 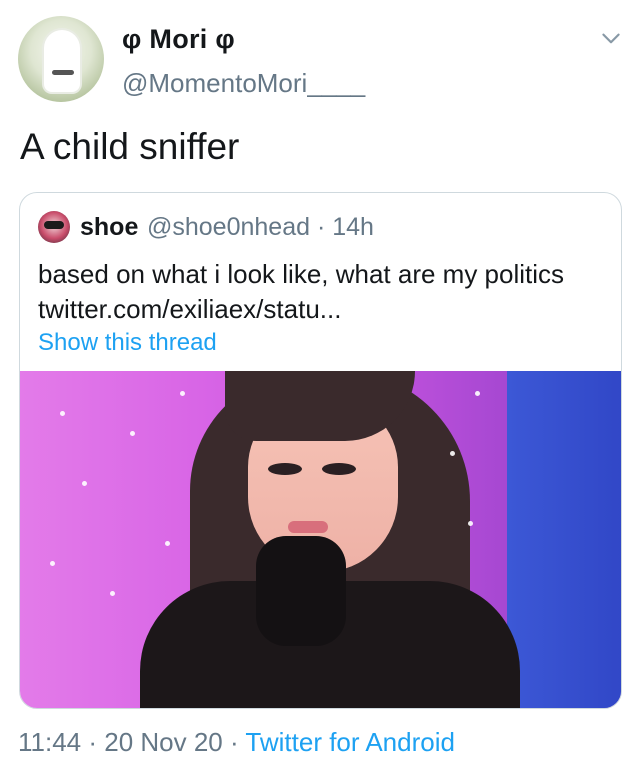 I want to click on ghost-icon, so click(x=62, y=61).